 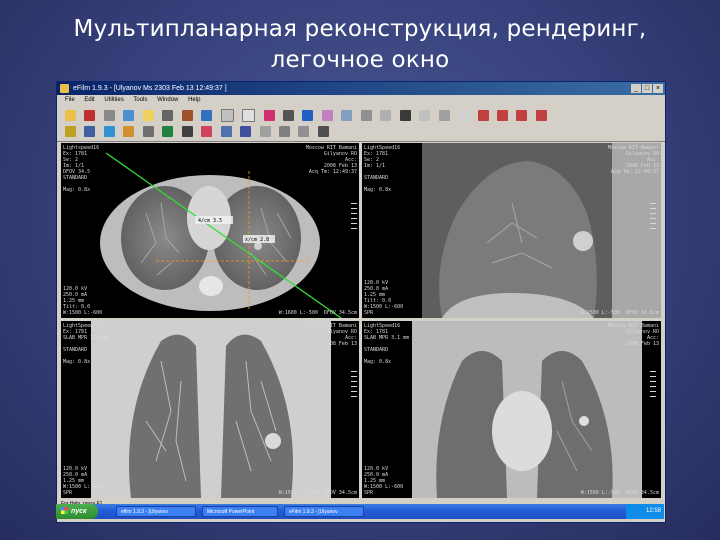 I want to click on crop-icon, so click(x=284, y=132).